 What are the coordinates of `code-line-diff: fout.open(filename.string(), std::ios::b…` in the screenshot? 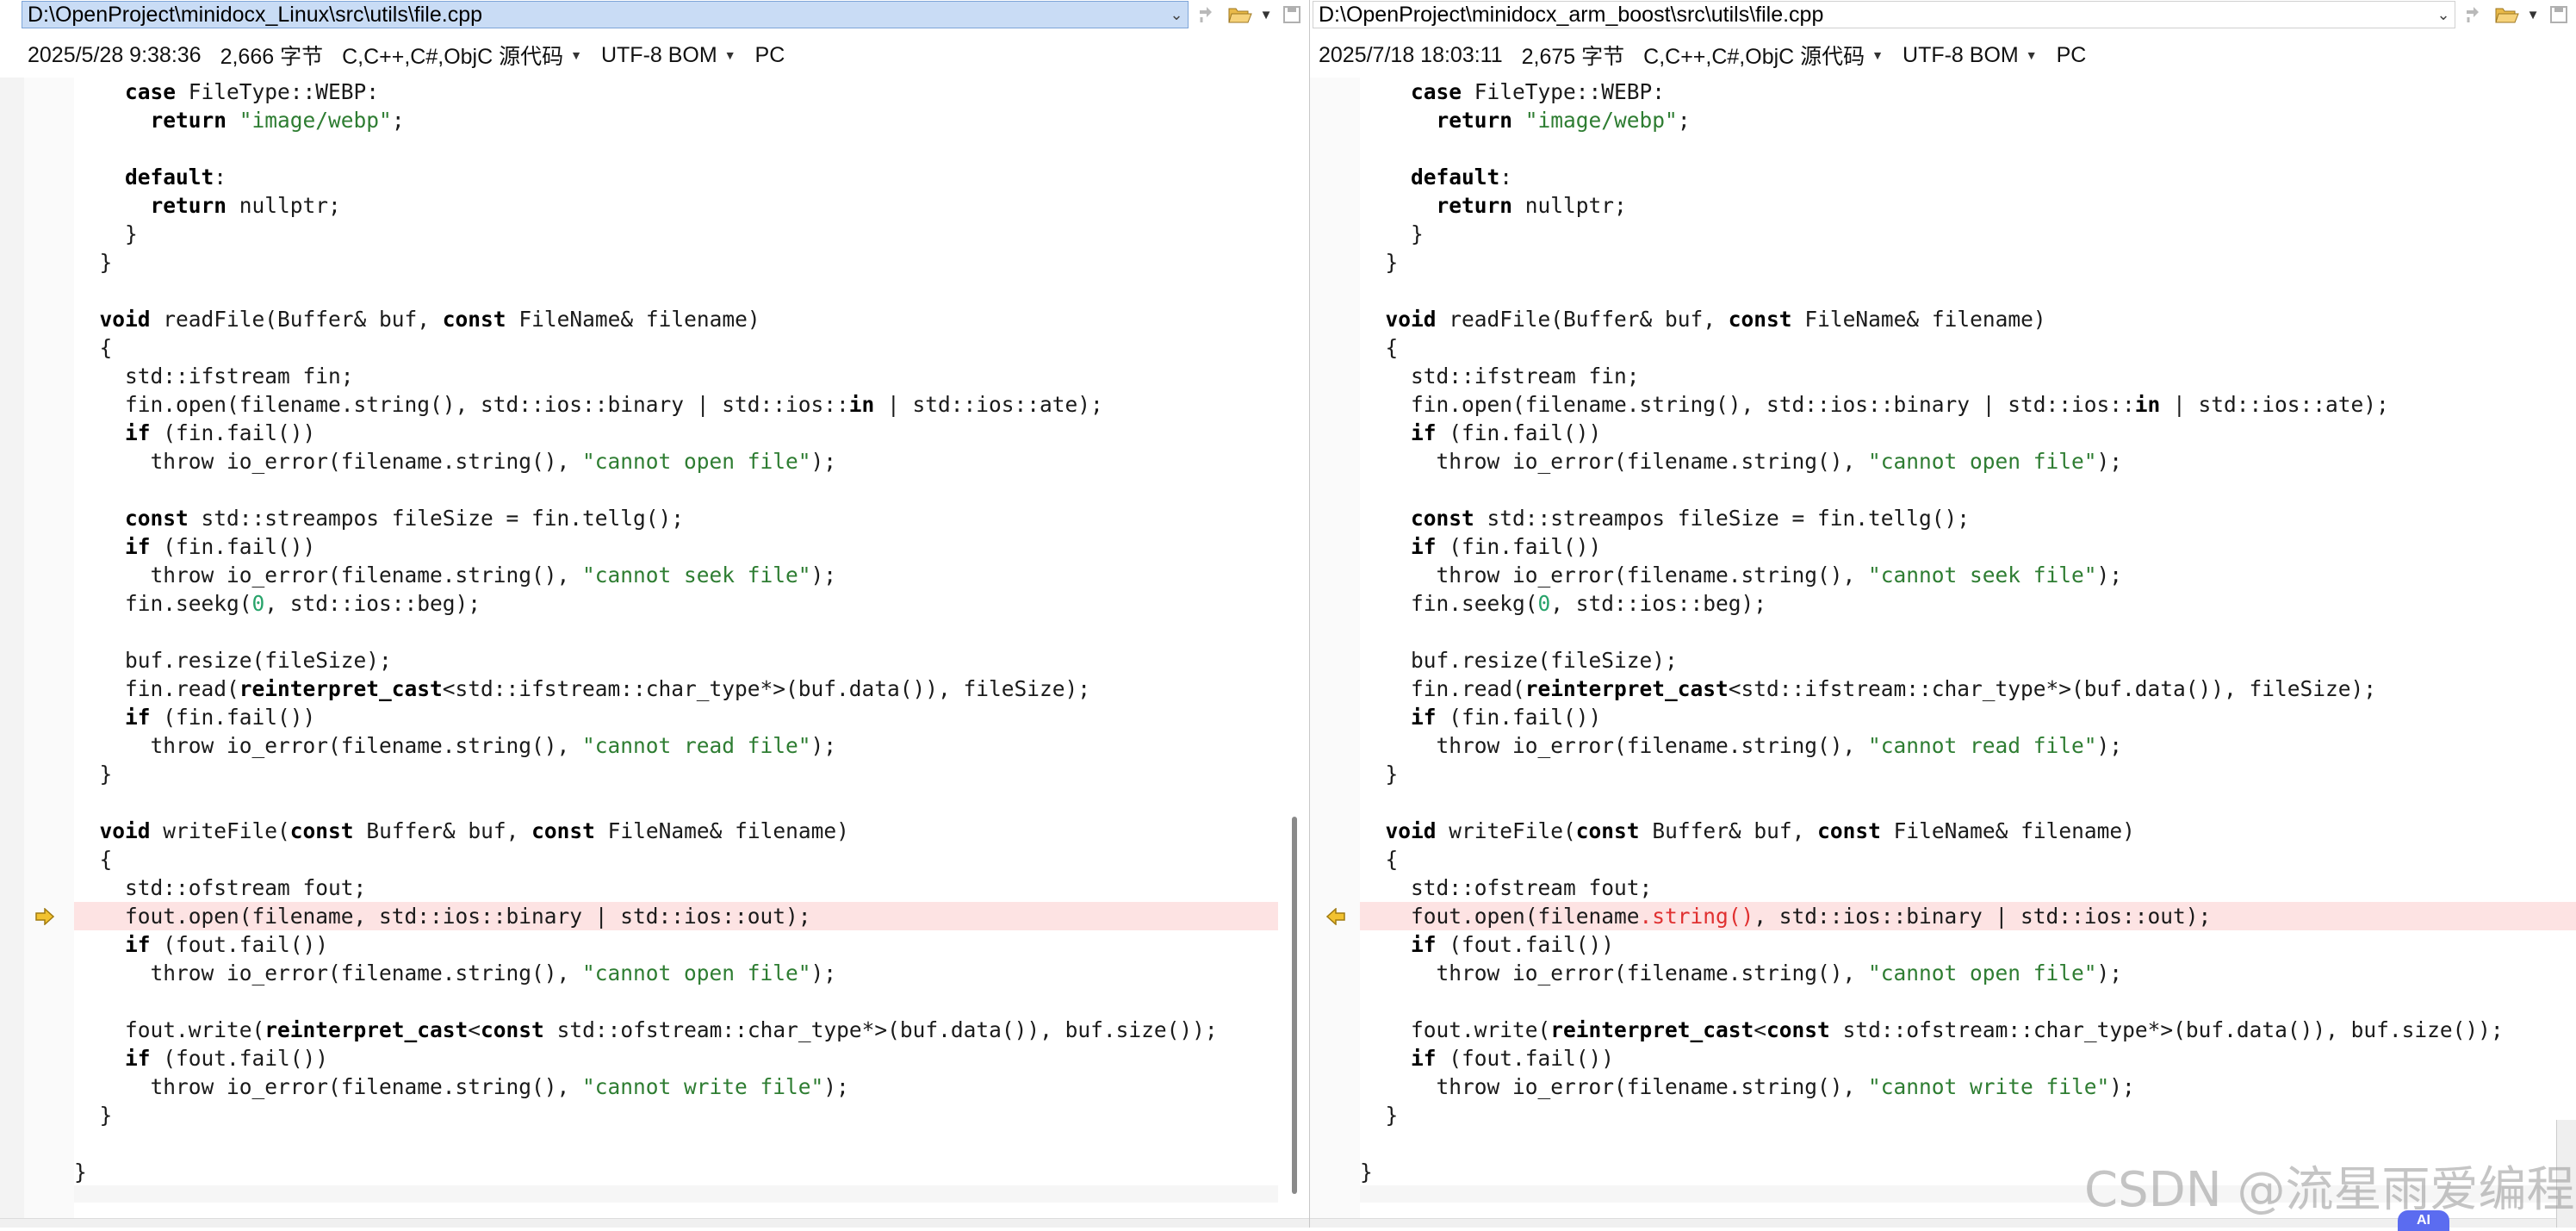 It's located at (1968, 916).